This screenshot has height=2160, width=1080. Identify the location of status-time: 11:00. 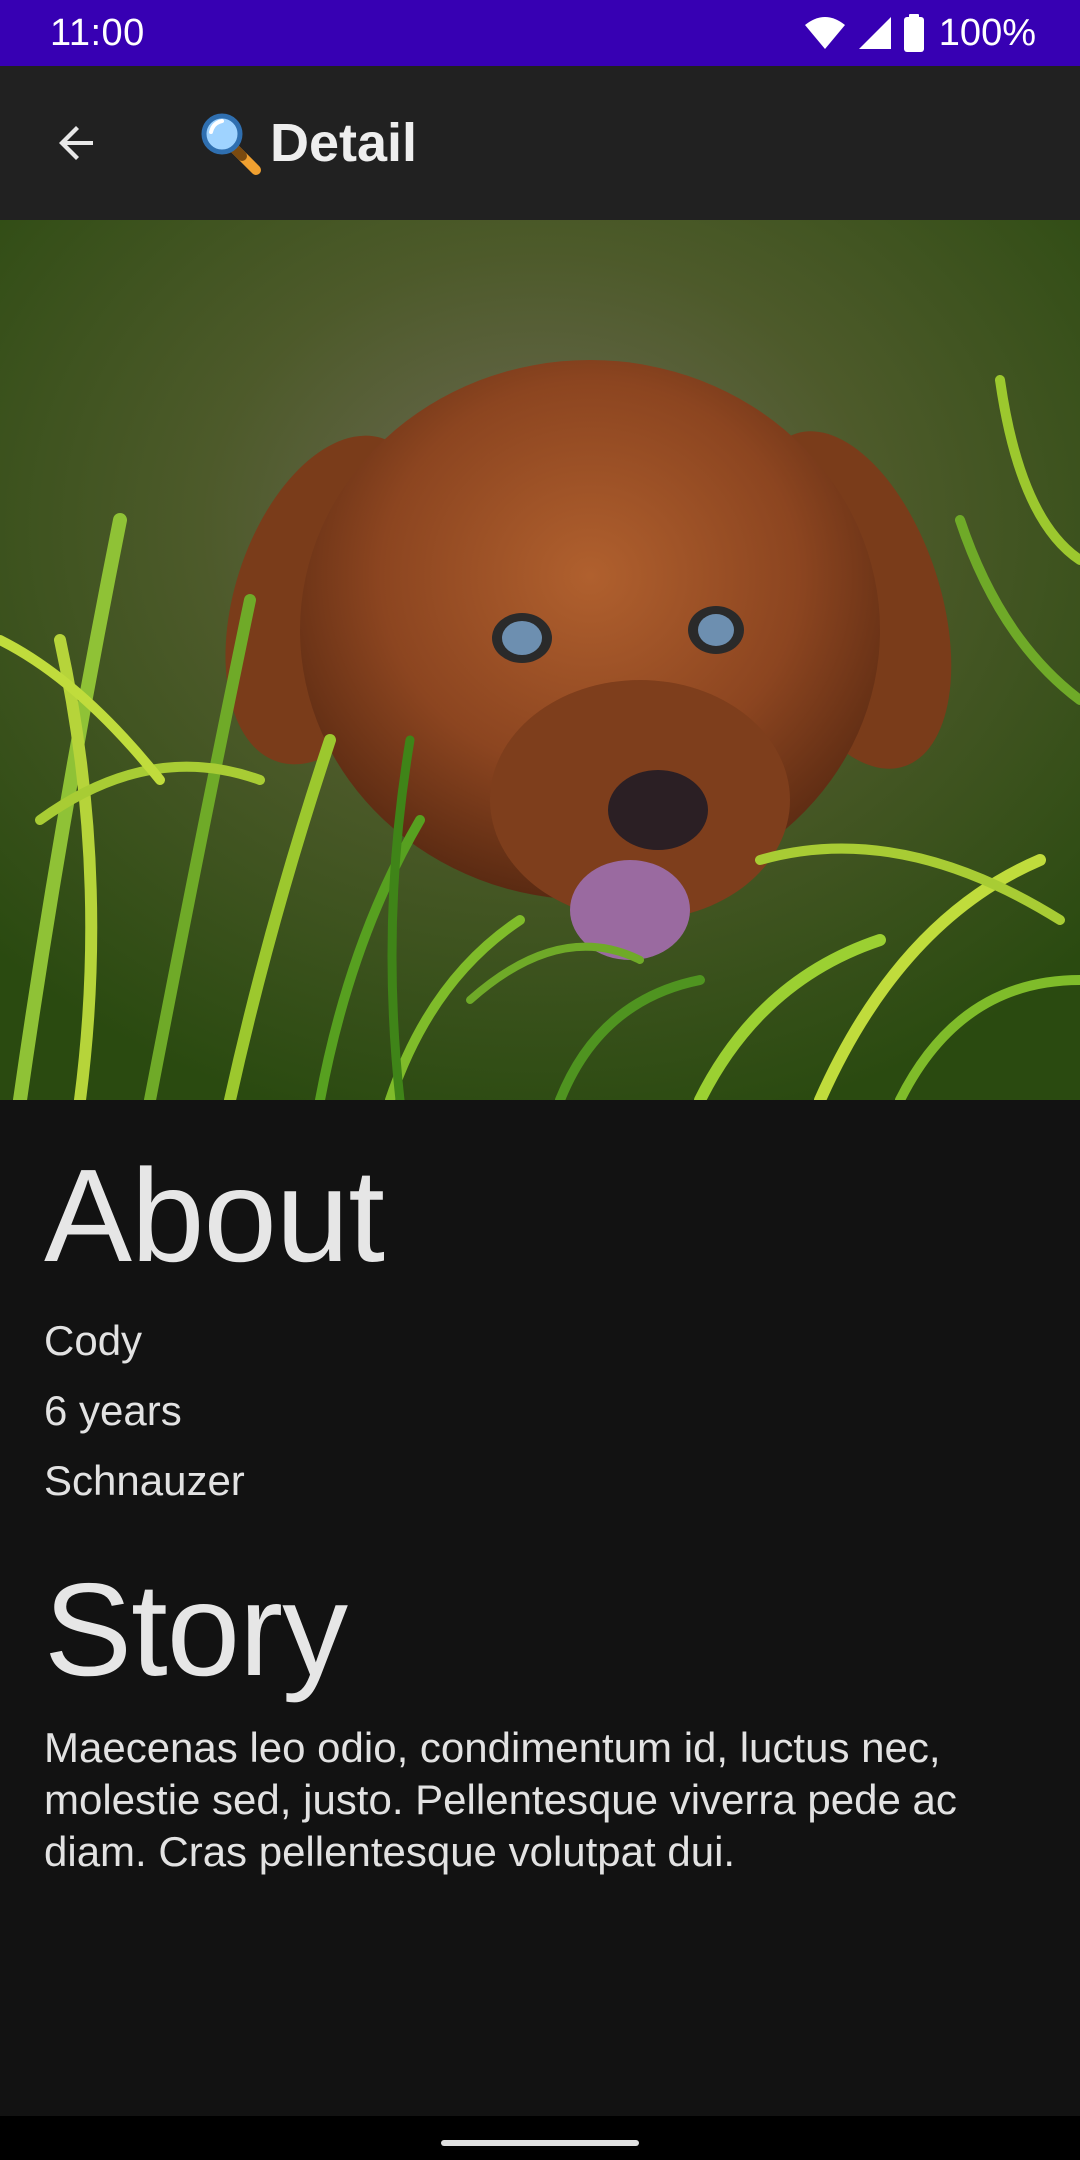
(97, 32).